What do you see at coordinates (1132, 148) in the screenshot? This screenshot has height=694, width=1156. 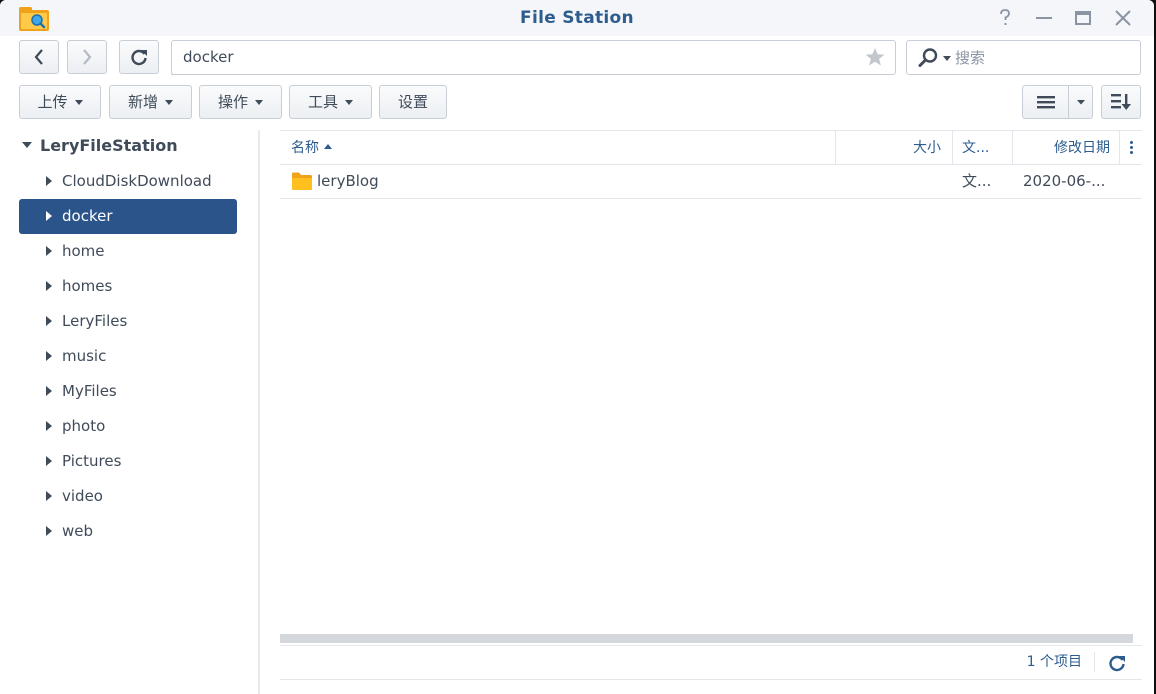 I see `column-options-icon` at bounding box center [1132, 148].